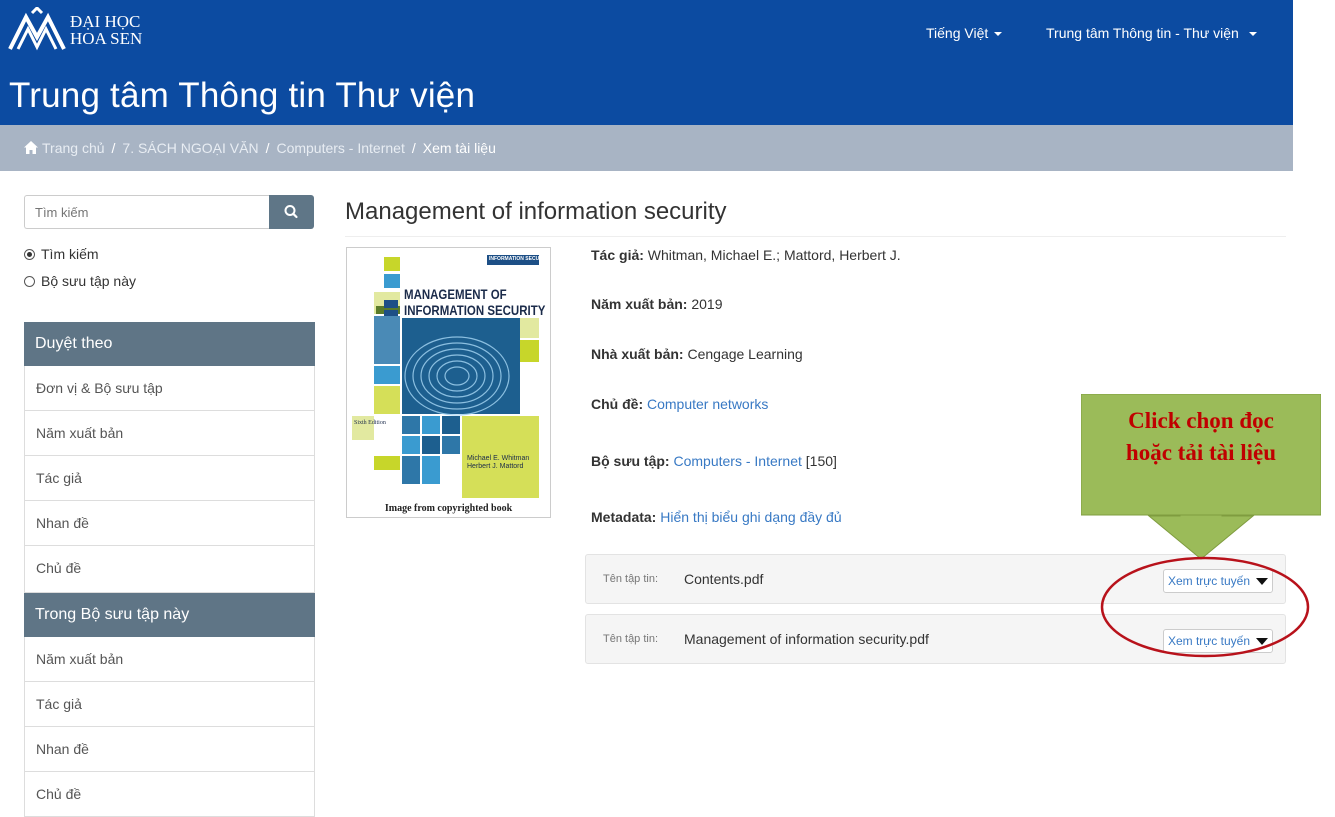  I want to click on field-subject: Chủ đề: Computer networks, so click(679, 404).